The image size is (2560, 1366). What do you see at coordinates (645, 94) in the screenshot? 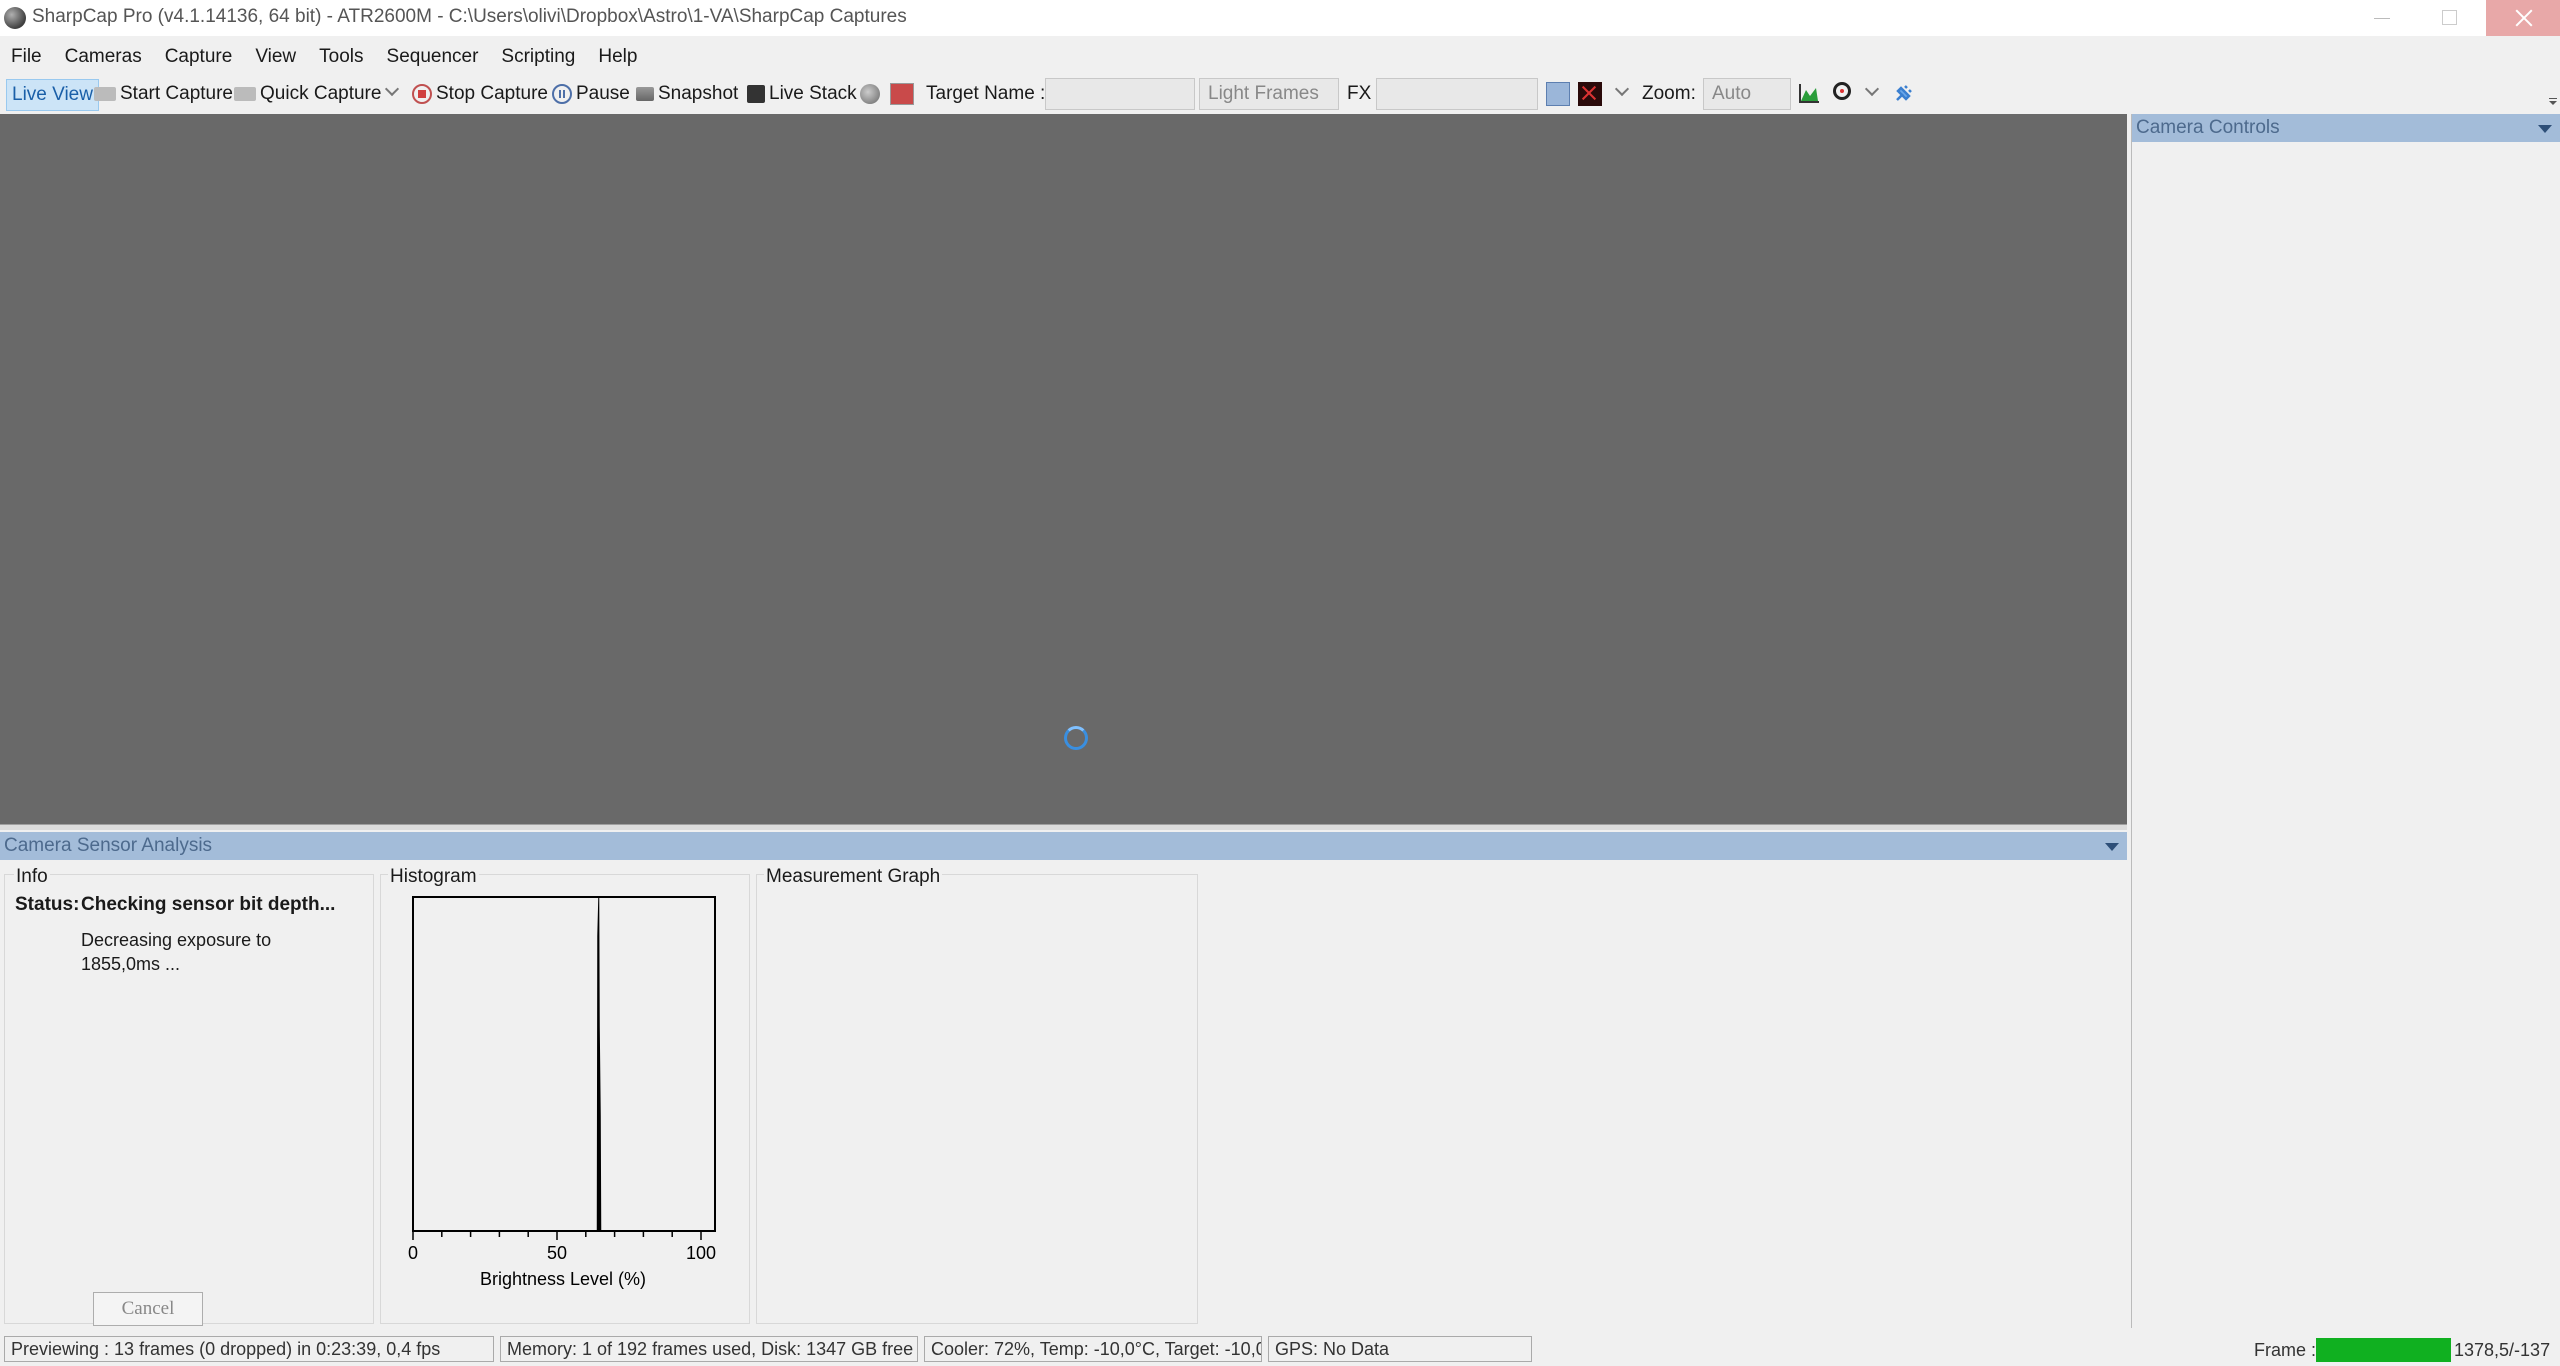
I see `snapshot-icon` at bounding box center [645, 94].